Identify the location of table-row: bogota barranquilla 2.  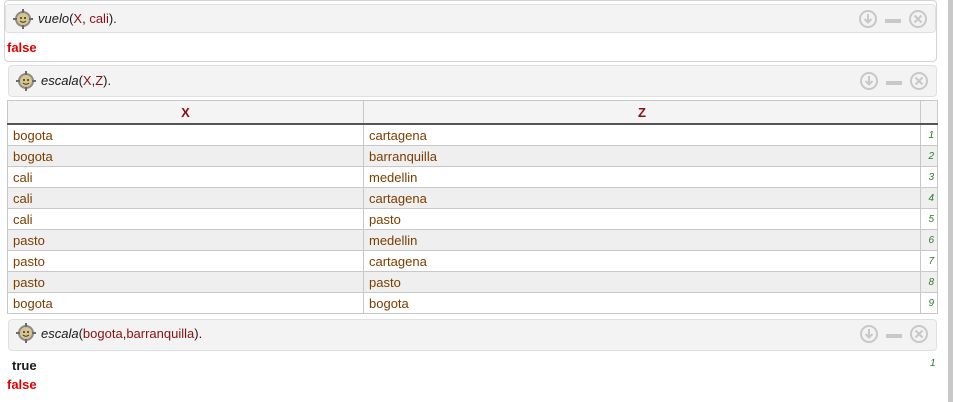
(472, 156).